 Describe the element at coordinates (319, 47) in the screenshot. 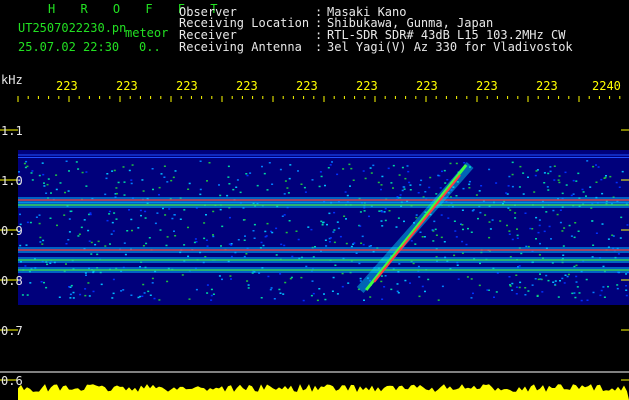

I see `sep-3: :` at that location.